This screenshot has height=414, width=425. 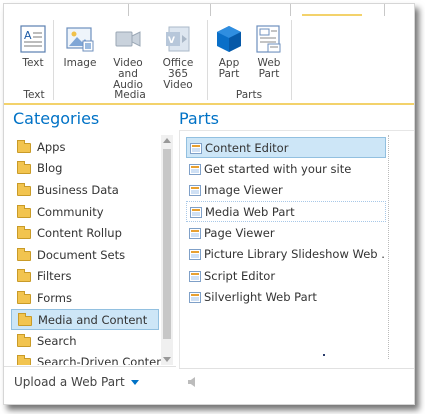 What do you see at coordinates (239, 233) in the screenshot?
I see `part-label: Page Viewer` at bounding box center [239, 233].